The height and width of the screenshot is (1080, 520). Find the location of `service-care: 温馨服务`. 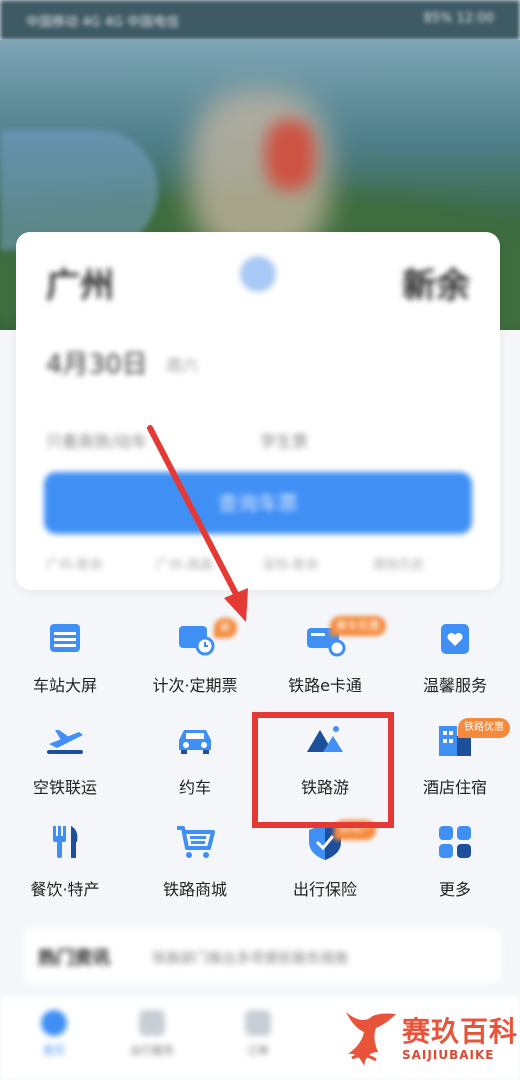

service-care: 温馨服务 is located at coordinates (455, 656).